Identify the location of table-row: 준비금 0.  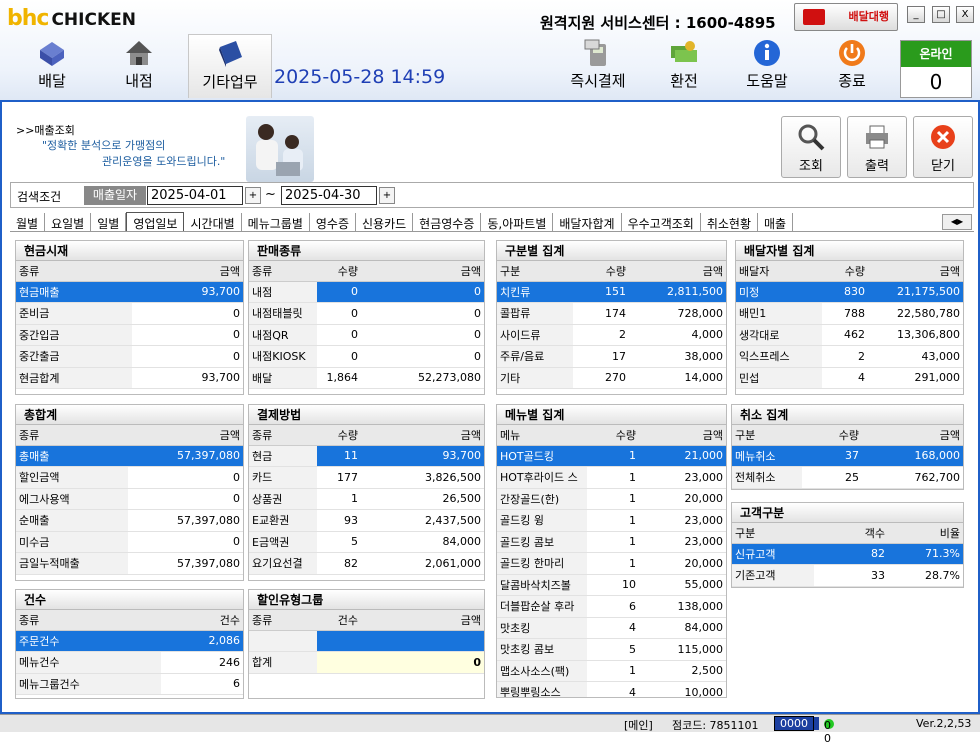
(129, 313).